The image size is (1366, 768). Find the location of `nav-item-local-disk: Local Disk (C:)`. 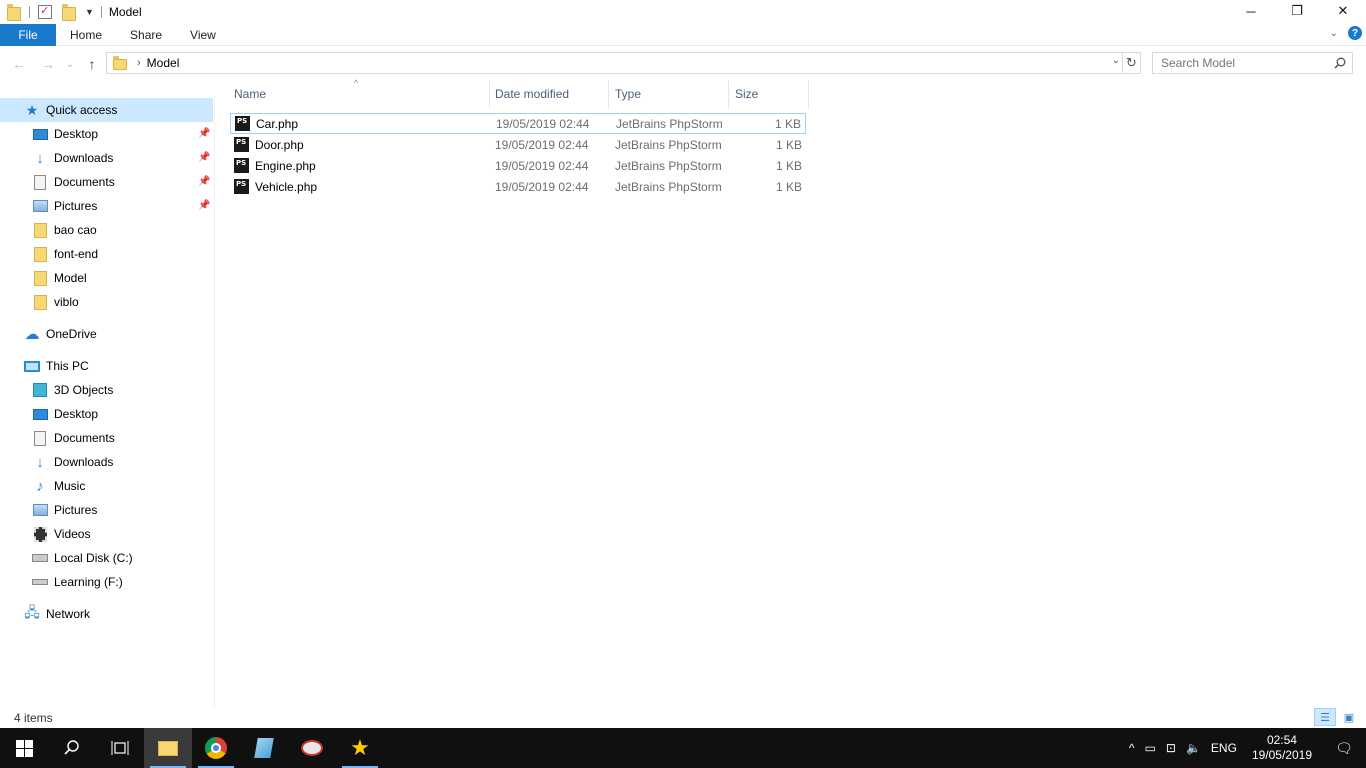

nav-item-local-disk: Local Disk (C:) is located at coordinates (82, 558).